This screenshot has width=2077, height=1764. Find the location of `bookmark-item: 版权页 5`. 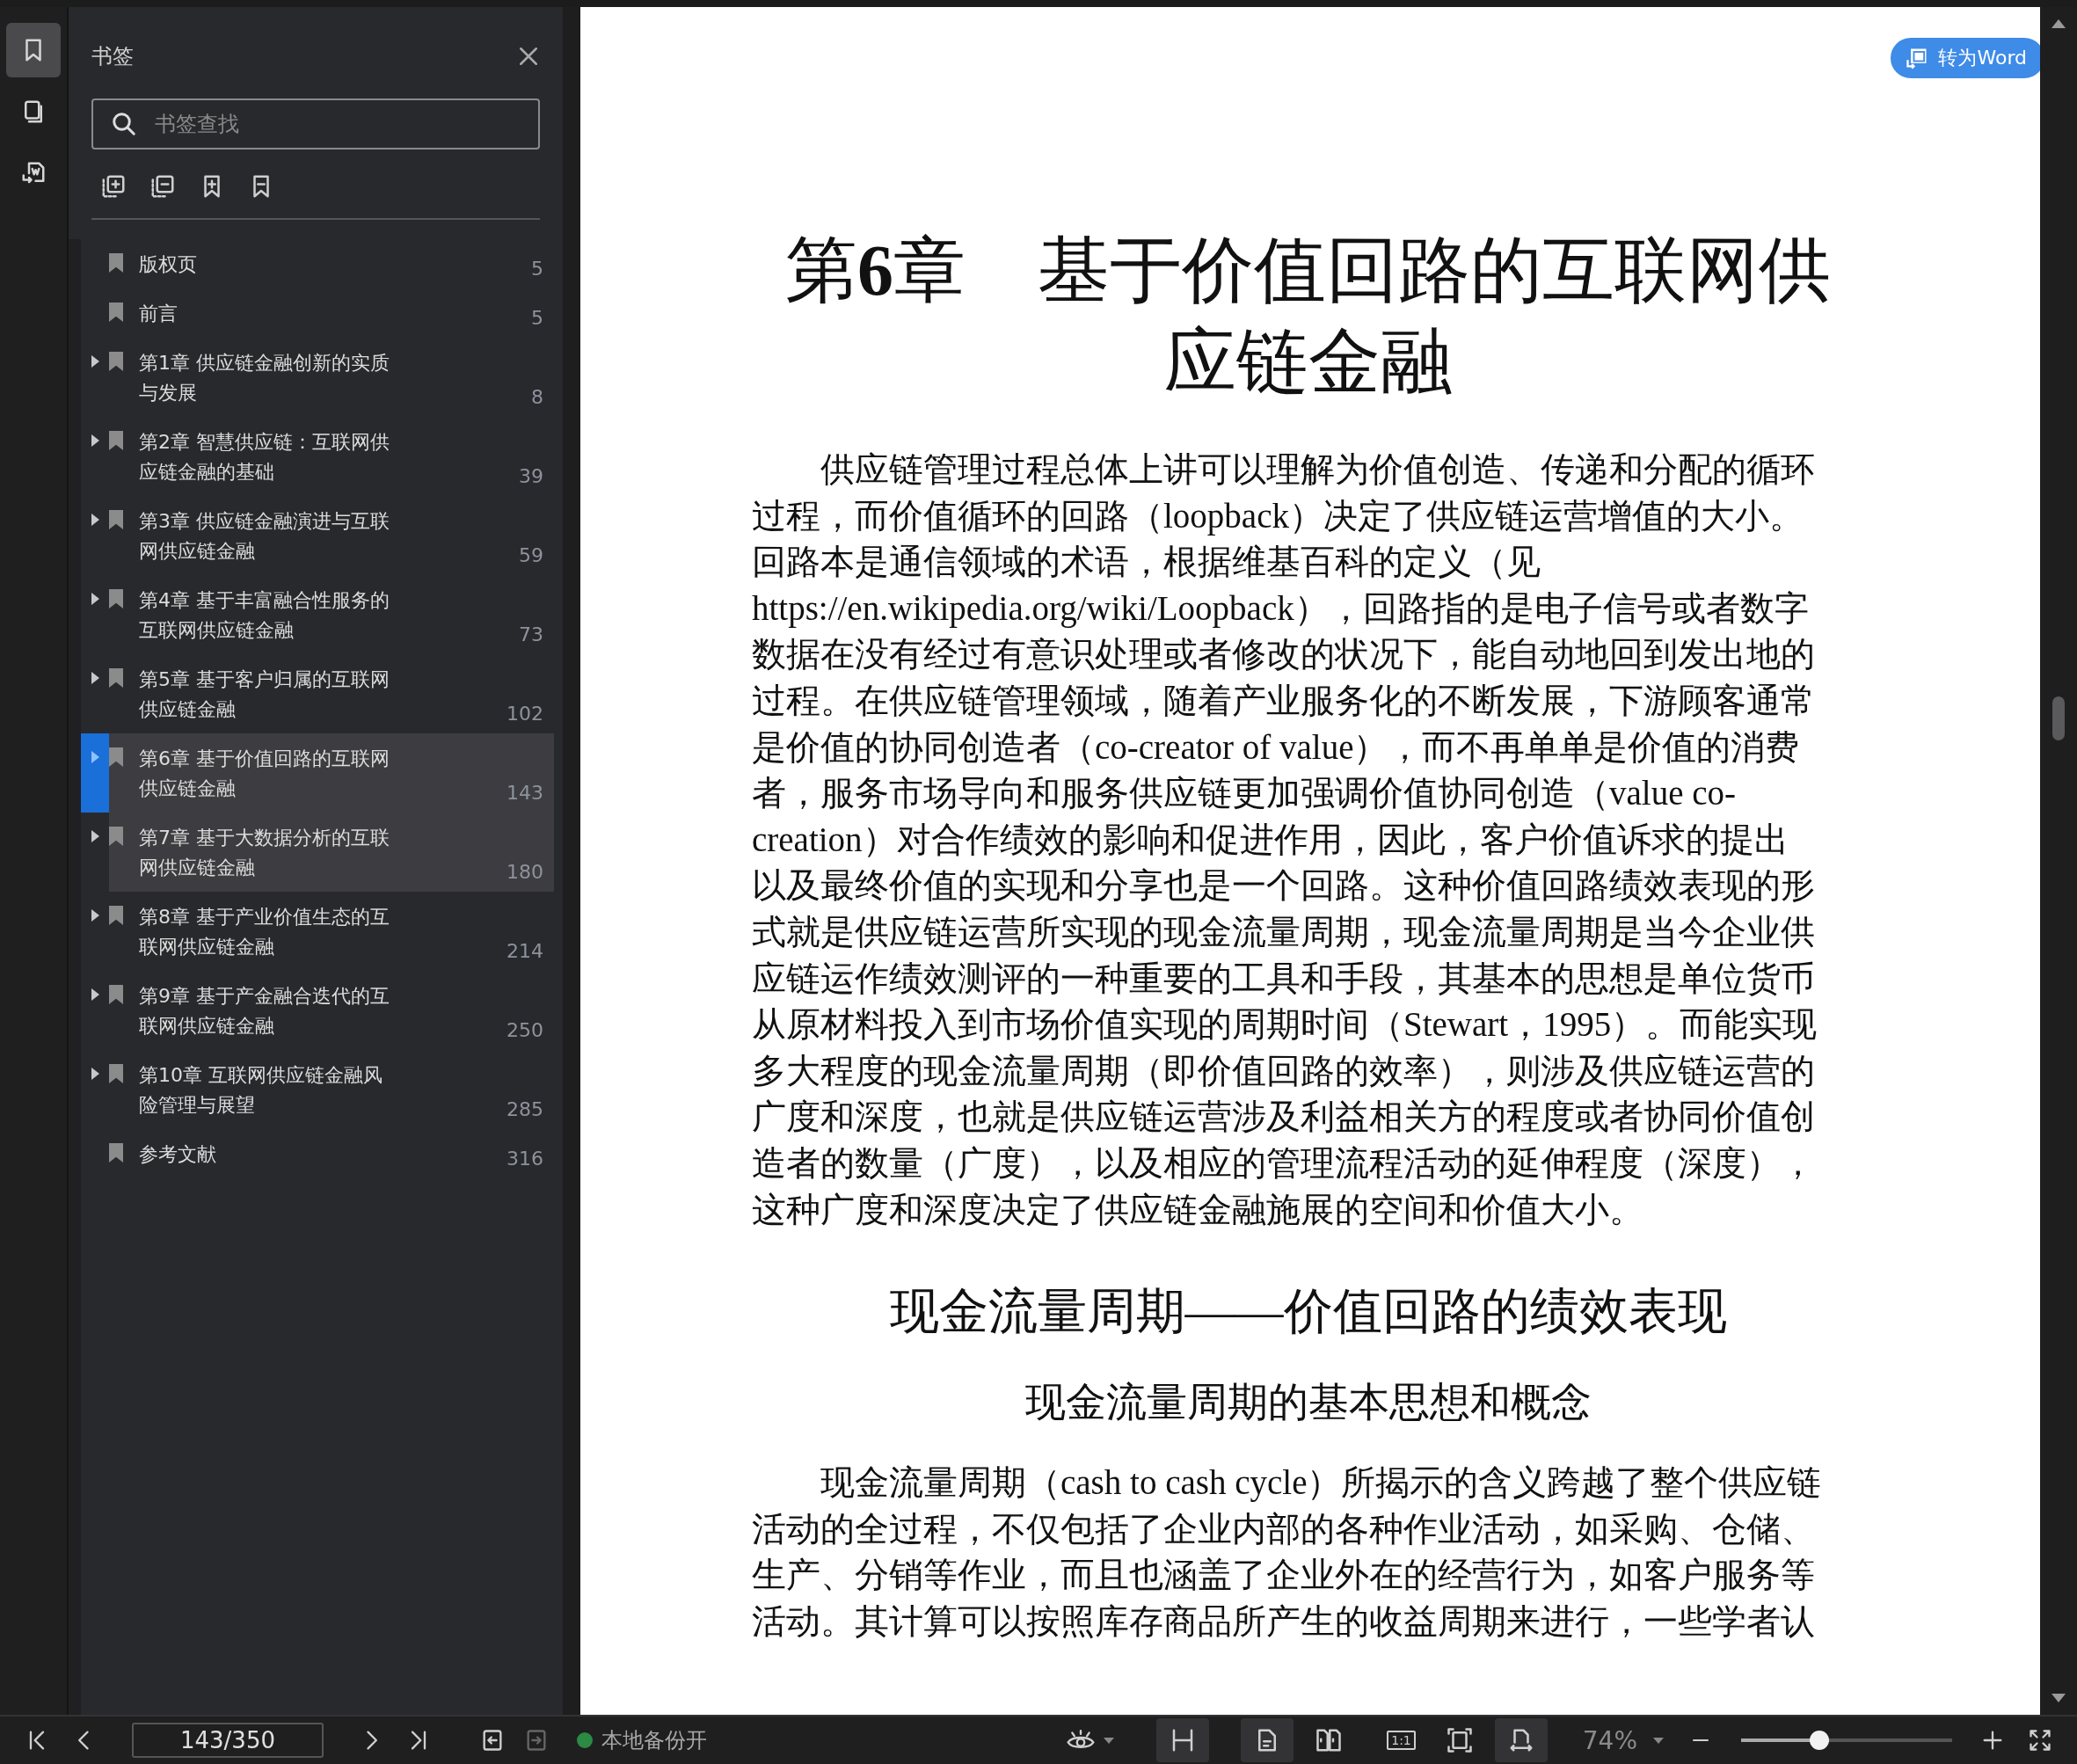

bookmark-item: 版权页 5 is located at coordinates (317, 263).